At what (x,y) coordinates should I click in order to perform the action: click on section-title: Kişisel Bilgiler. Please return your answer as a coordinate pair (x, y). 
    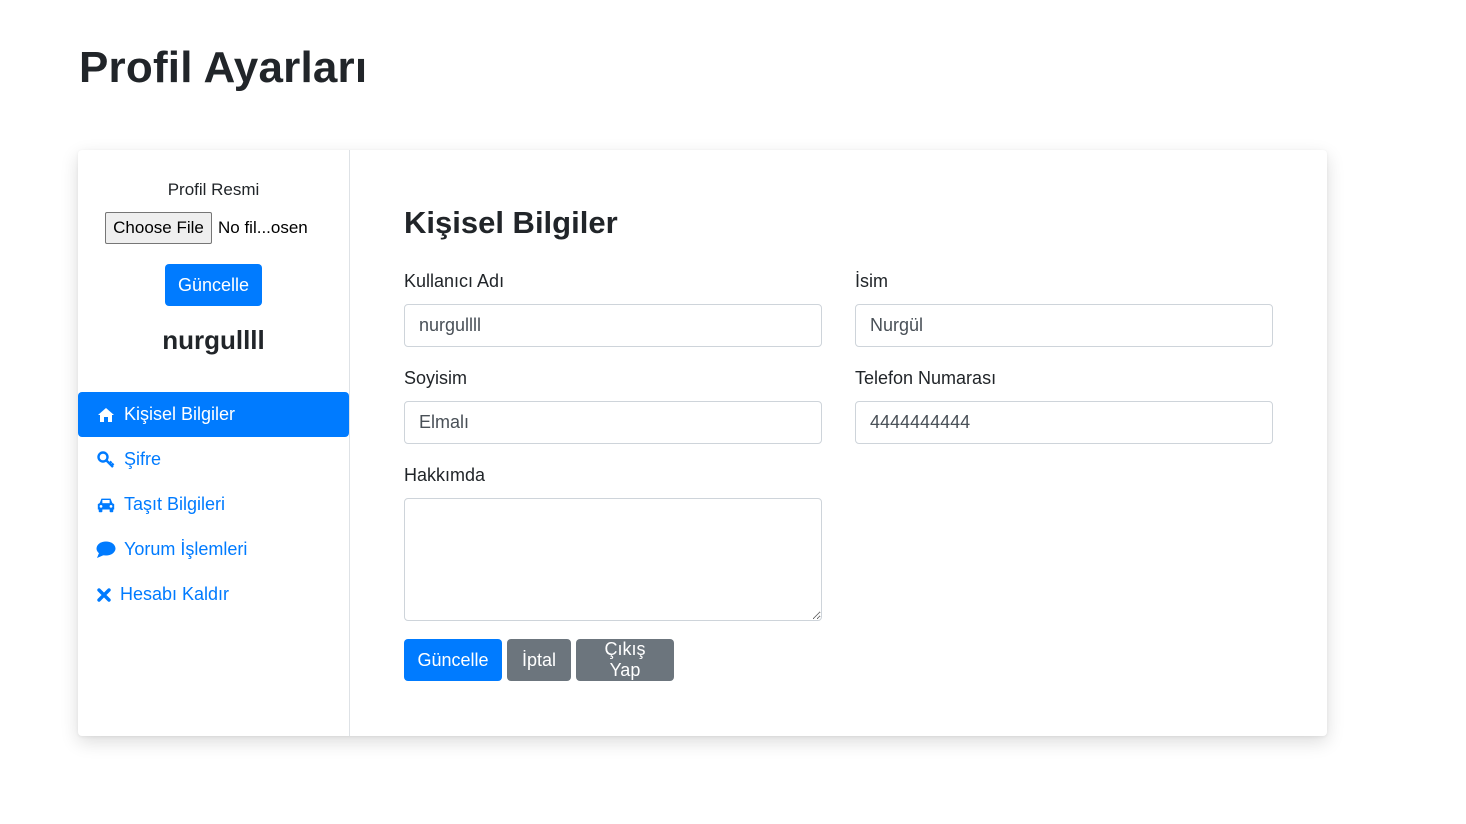
    Looking at the image, I should click on (511, 222).